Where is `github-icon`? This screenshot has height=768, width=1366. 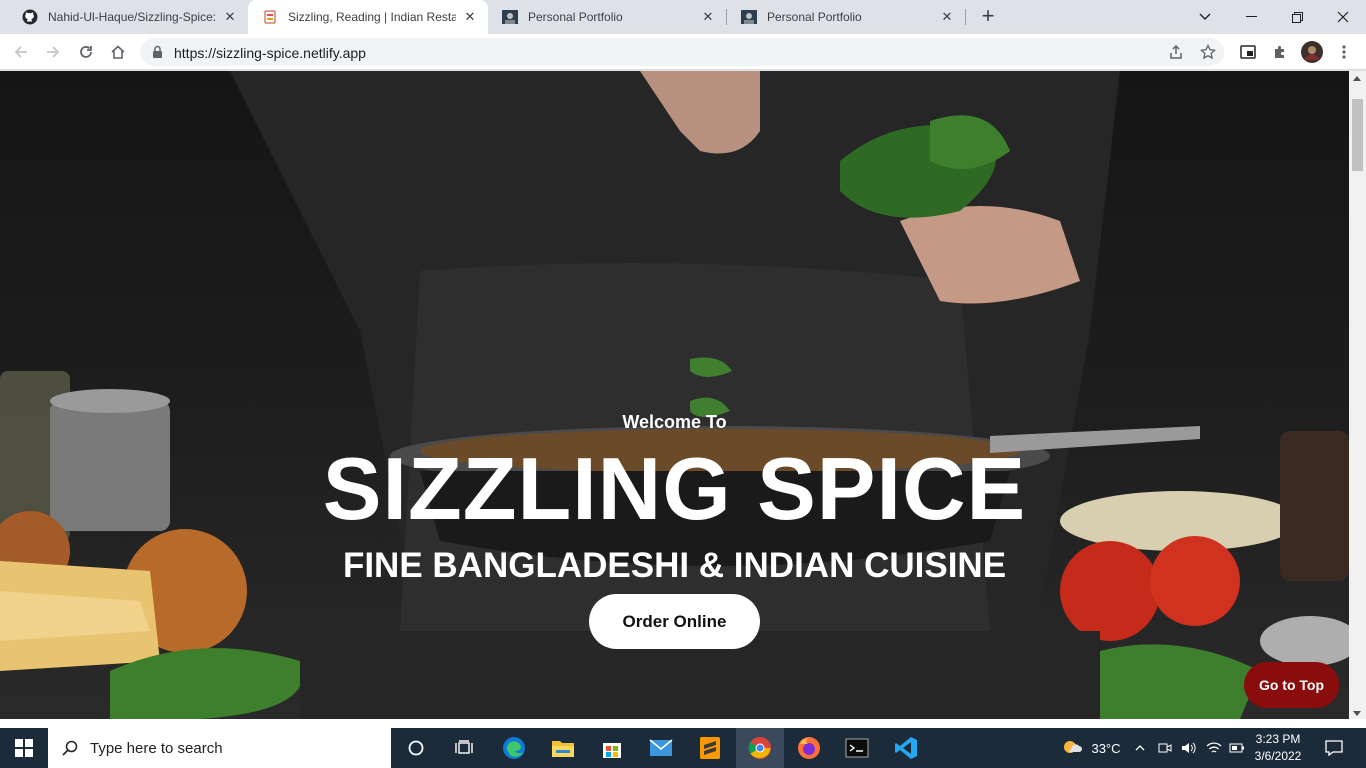
github-icon is located at coordinates (30, 17).